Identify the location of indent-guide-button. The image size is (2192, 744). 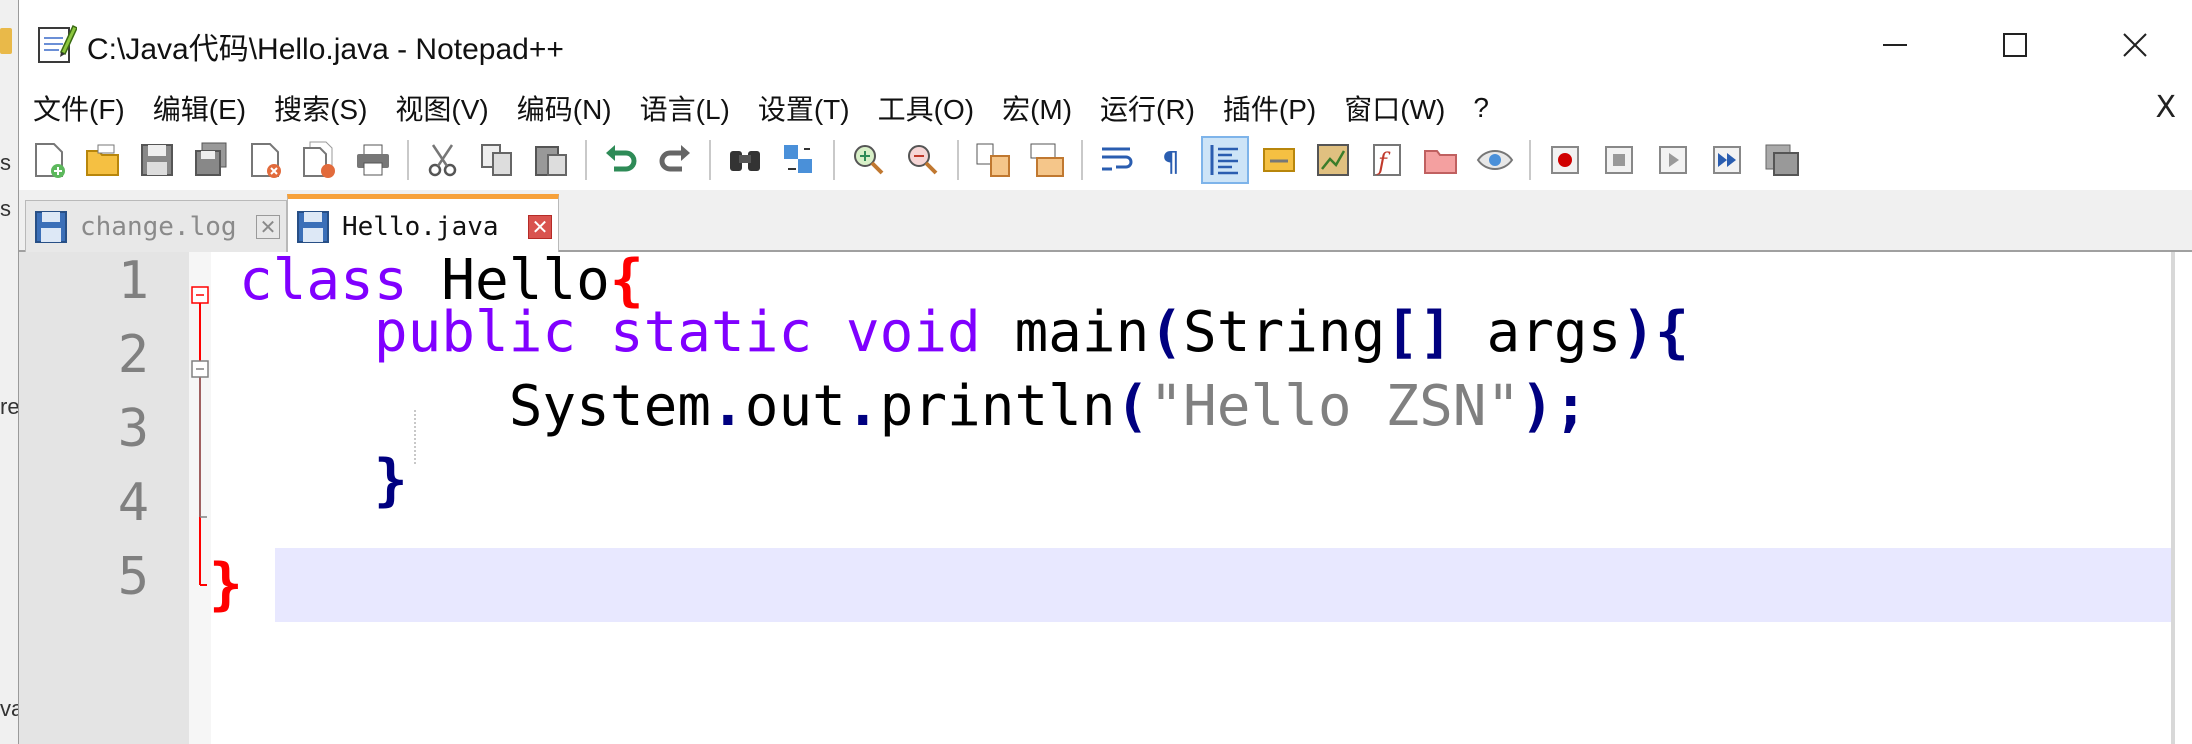
(1225, 160).